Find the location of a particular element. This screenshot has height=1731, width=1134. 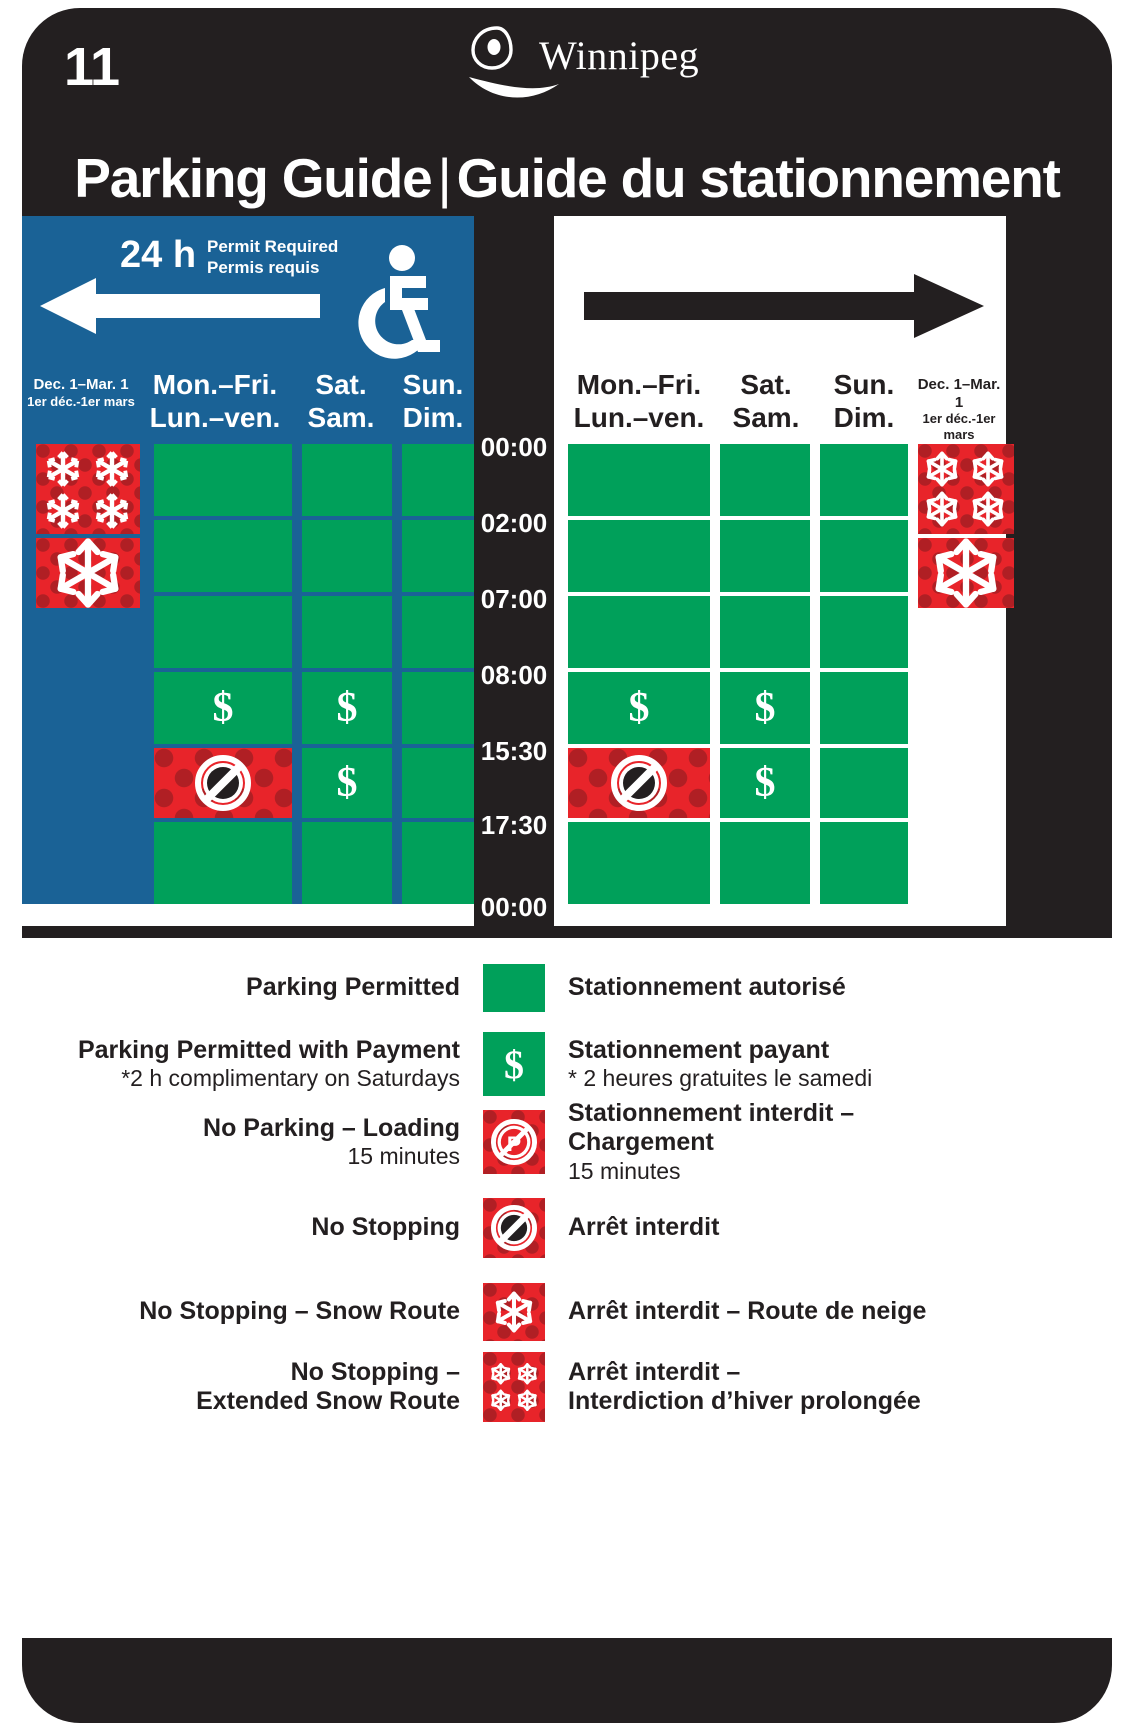

legend-en-main: No Stopping – Snow Route is located at coordinates (299, 1311).